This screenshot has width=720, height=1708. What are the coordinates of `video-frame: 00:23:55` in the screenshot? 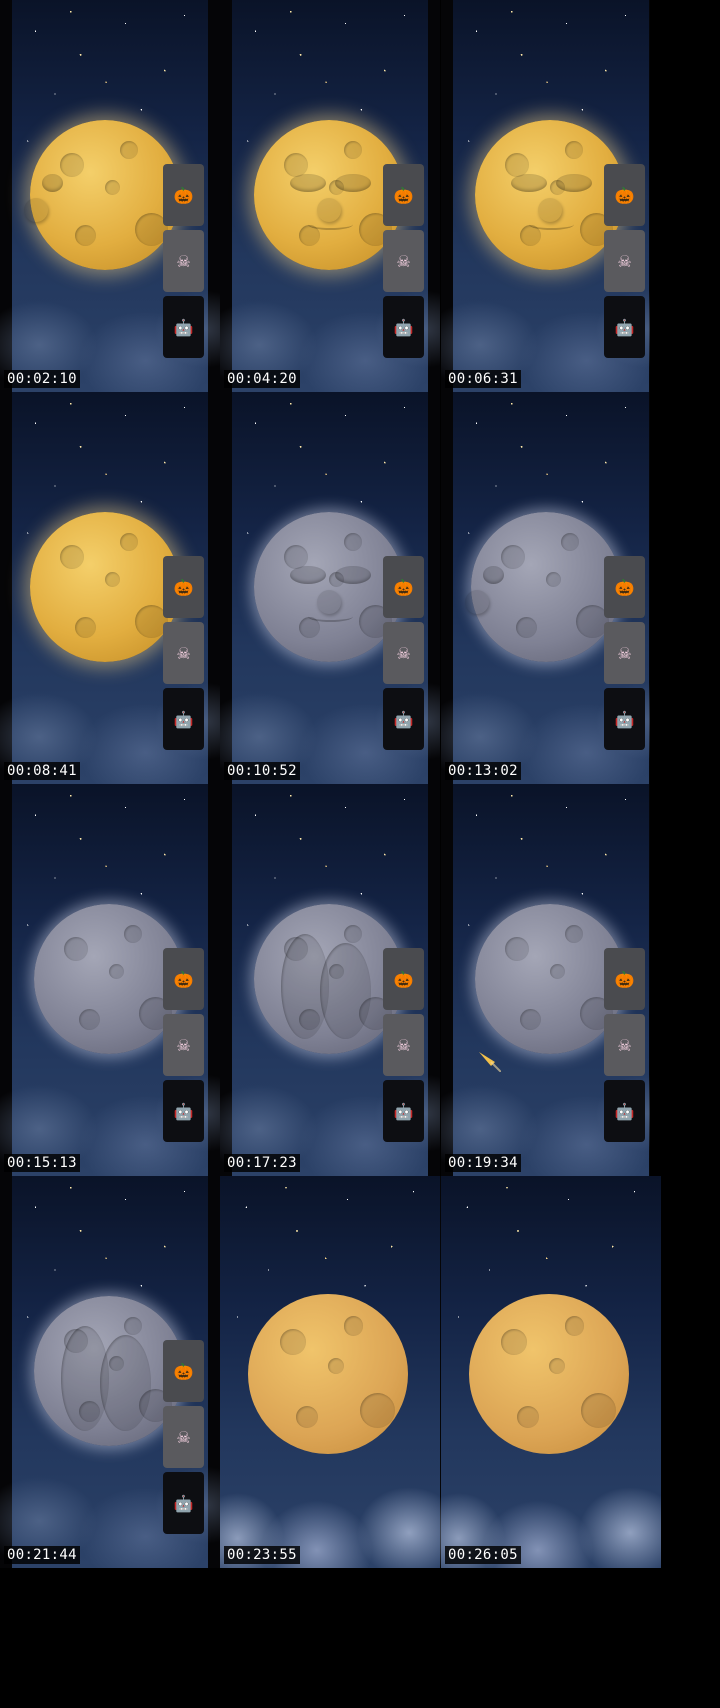 It's located at (335, 1372).